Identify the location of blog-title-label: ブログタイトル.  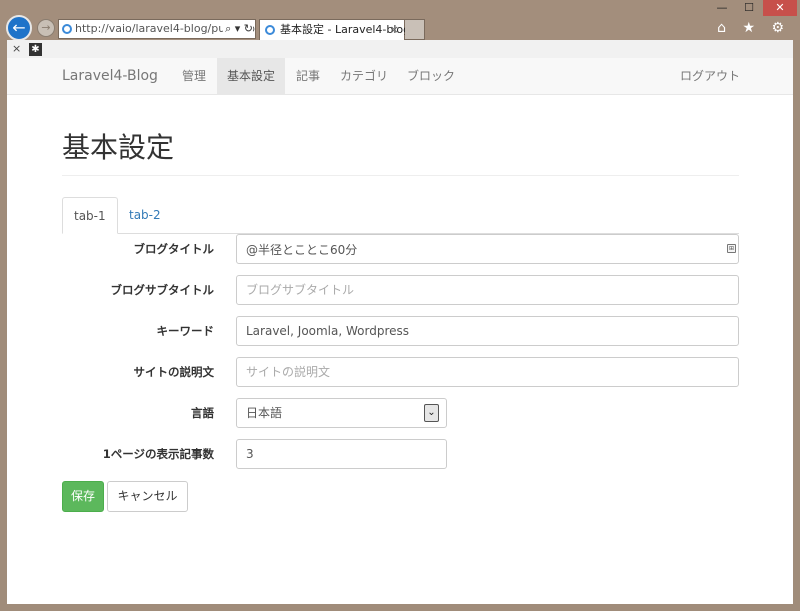
(174, 249).